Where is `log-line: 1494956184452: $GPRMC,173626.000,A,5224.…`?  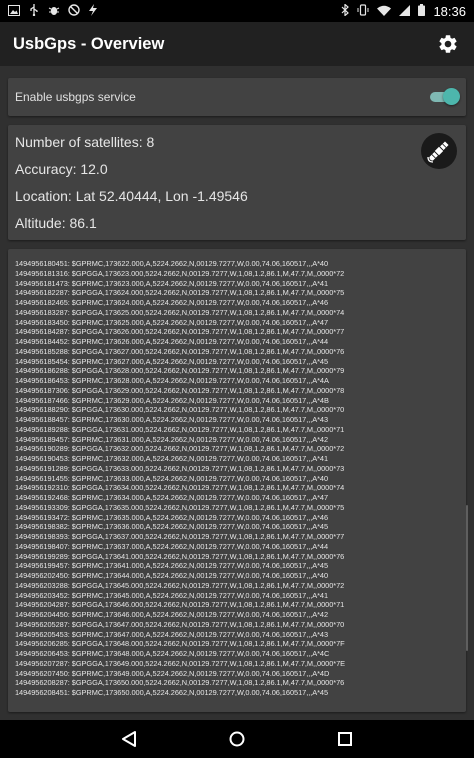 log-line: 1494956184452: $GPRMC,173626.000,A,5224.… is located at coordinates (172, 341).